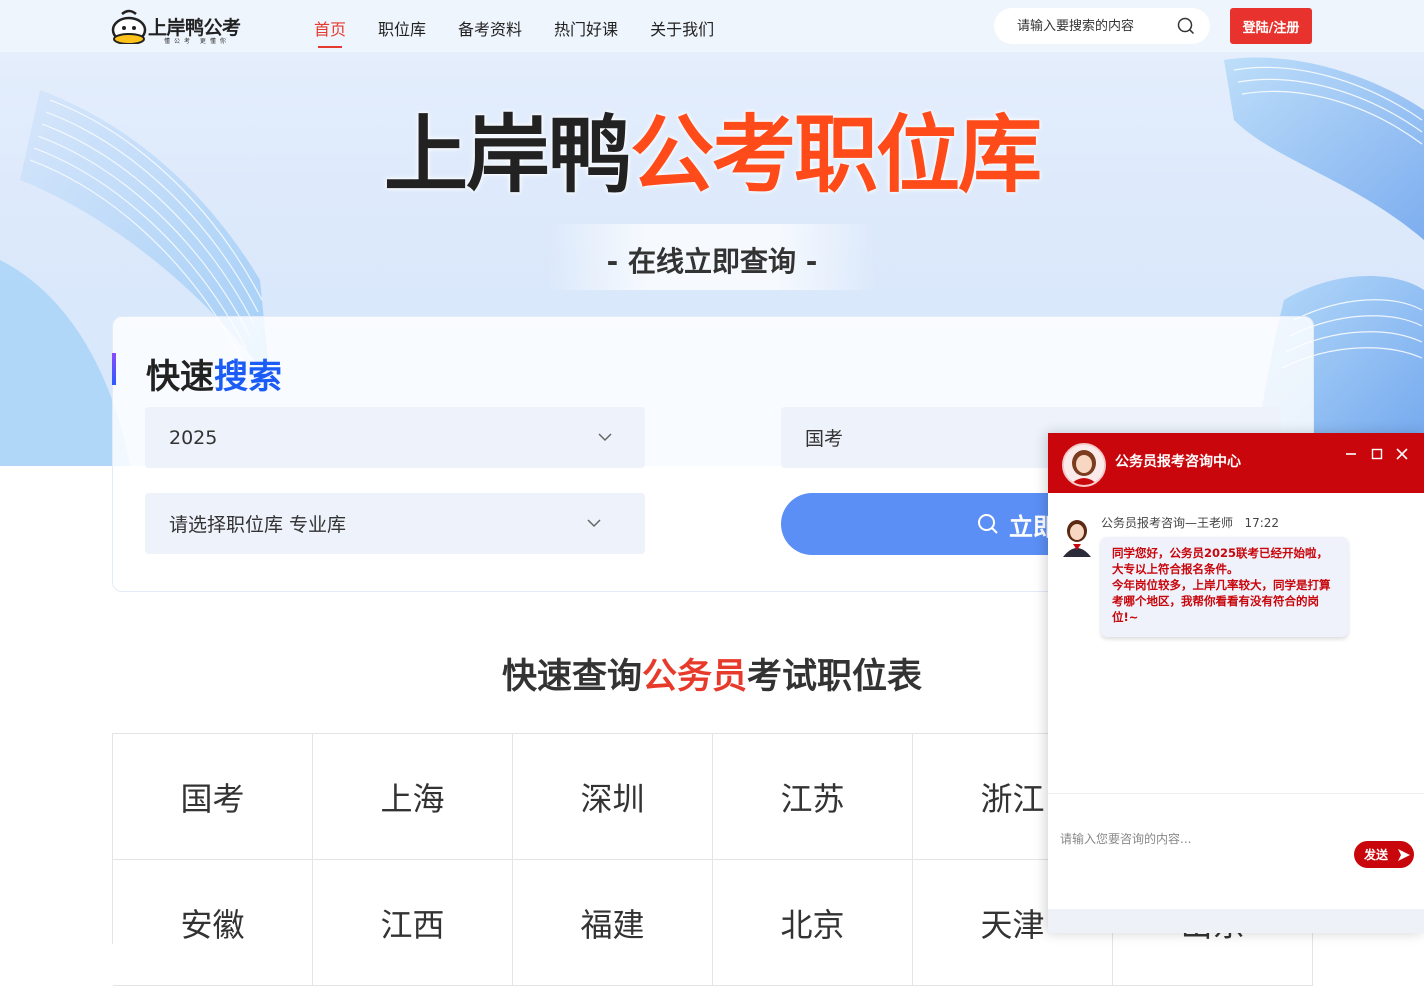  Describe the element at coordinates (129, 26) in the screenshot. I see `duck-logo-icon` at that location.